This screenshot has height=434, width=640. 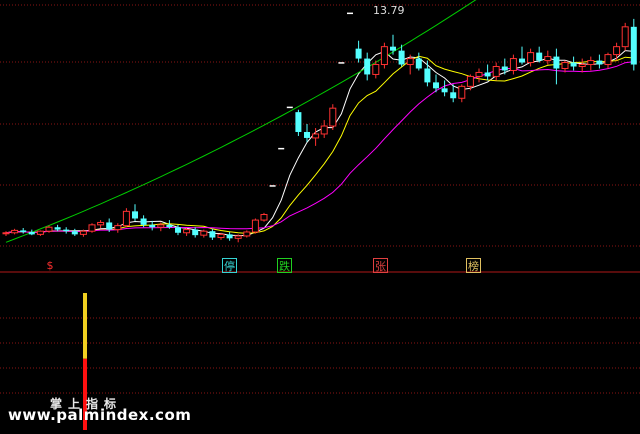 I want to click on indicator-bar-top, so click(x=85, y=326).